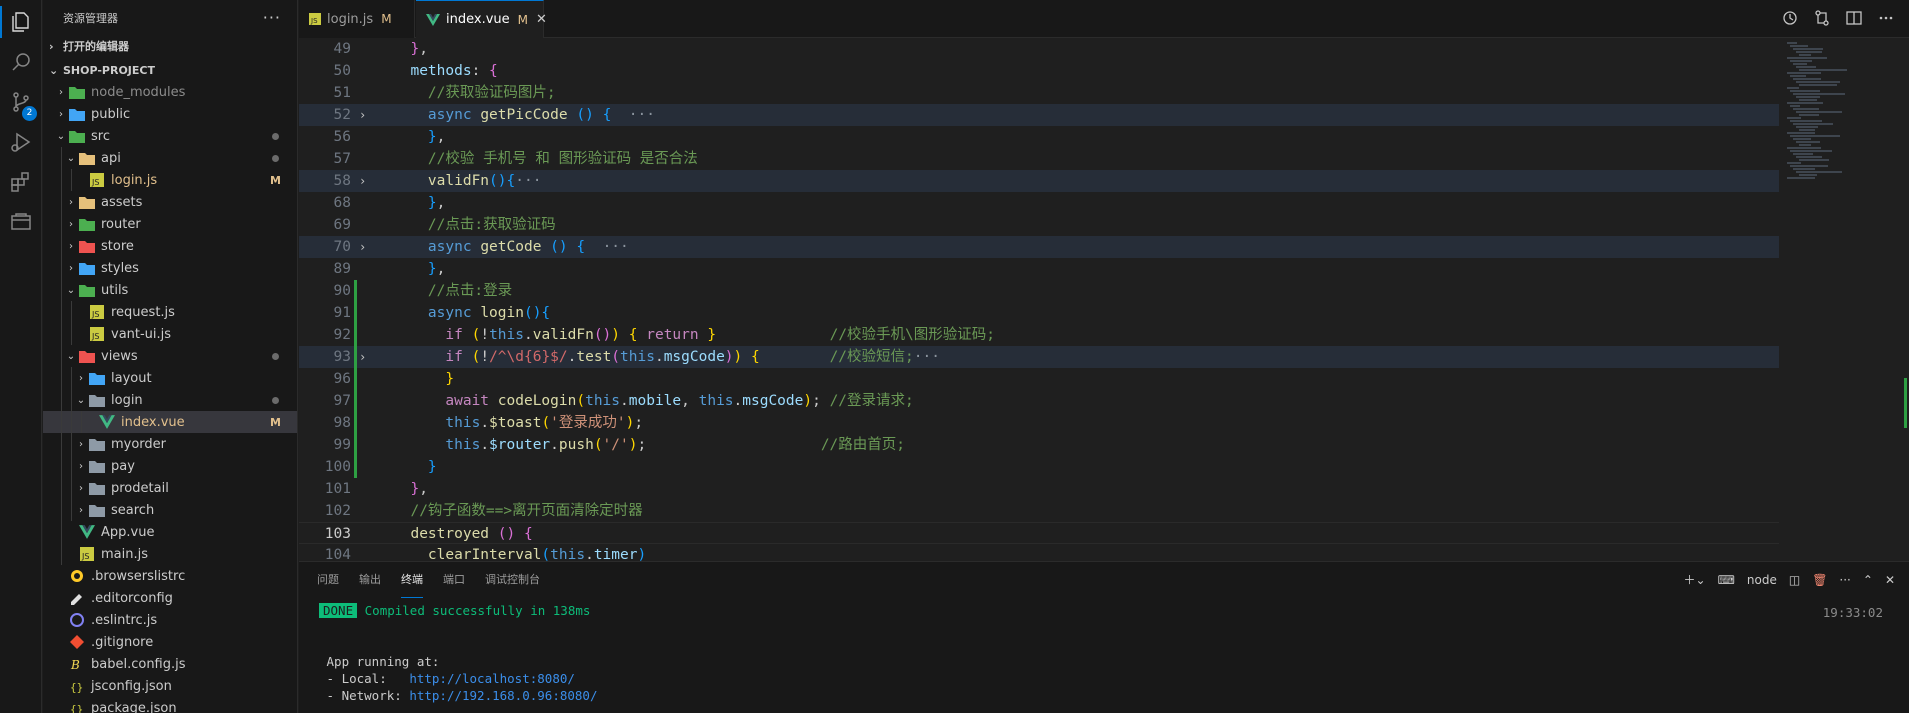  I want to click on timeline-icon, so click(1790, 18).